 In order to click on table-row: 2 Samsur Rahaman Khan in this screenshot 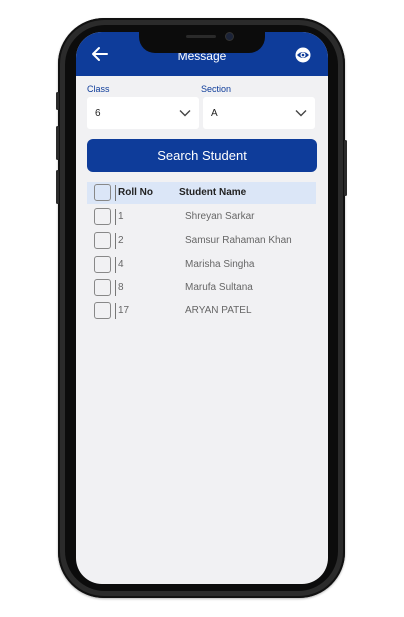, I will do `click(201, 241)`.